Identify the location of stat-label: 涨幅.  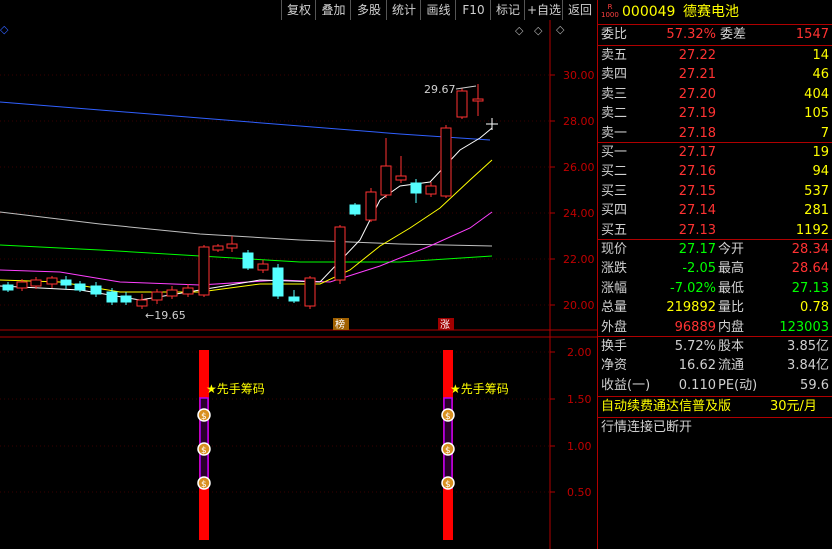
(614, 288).